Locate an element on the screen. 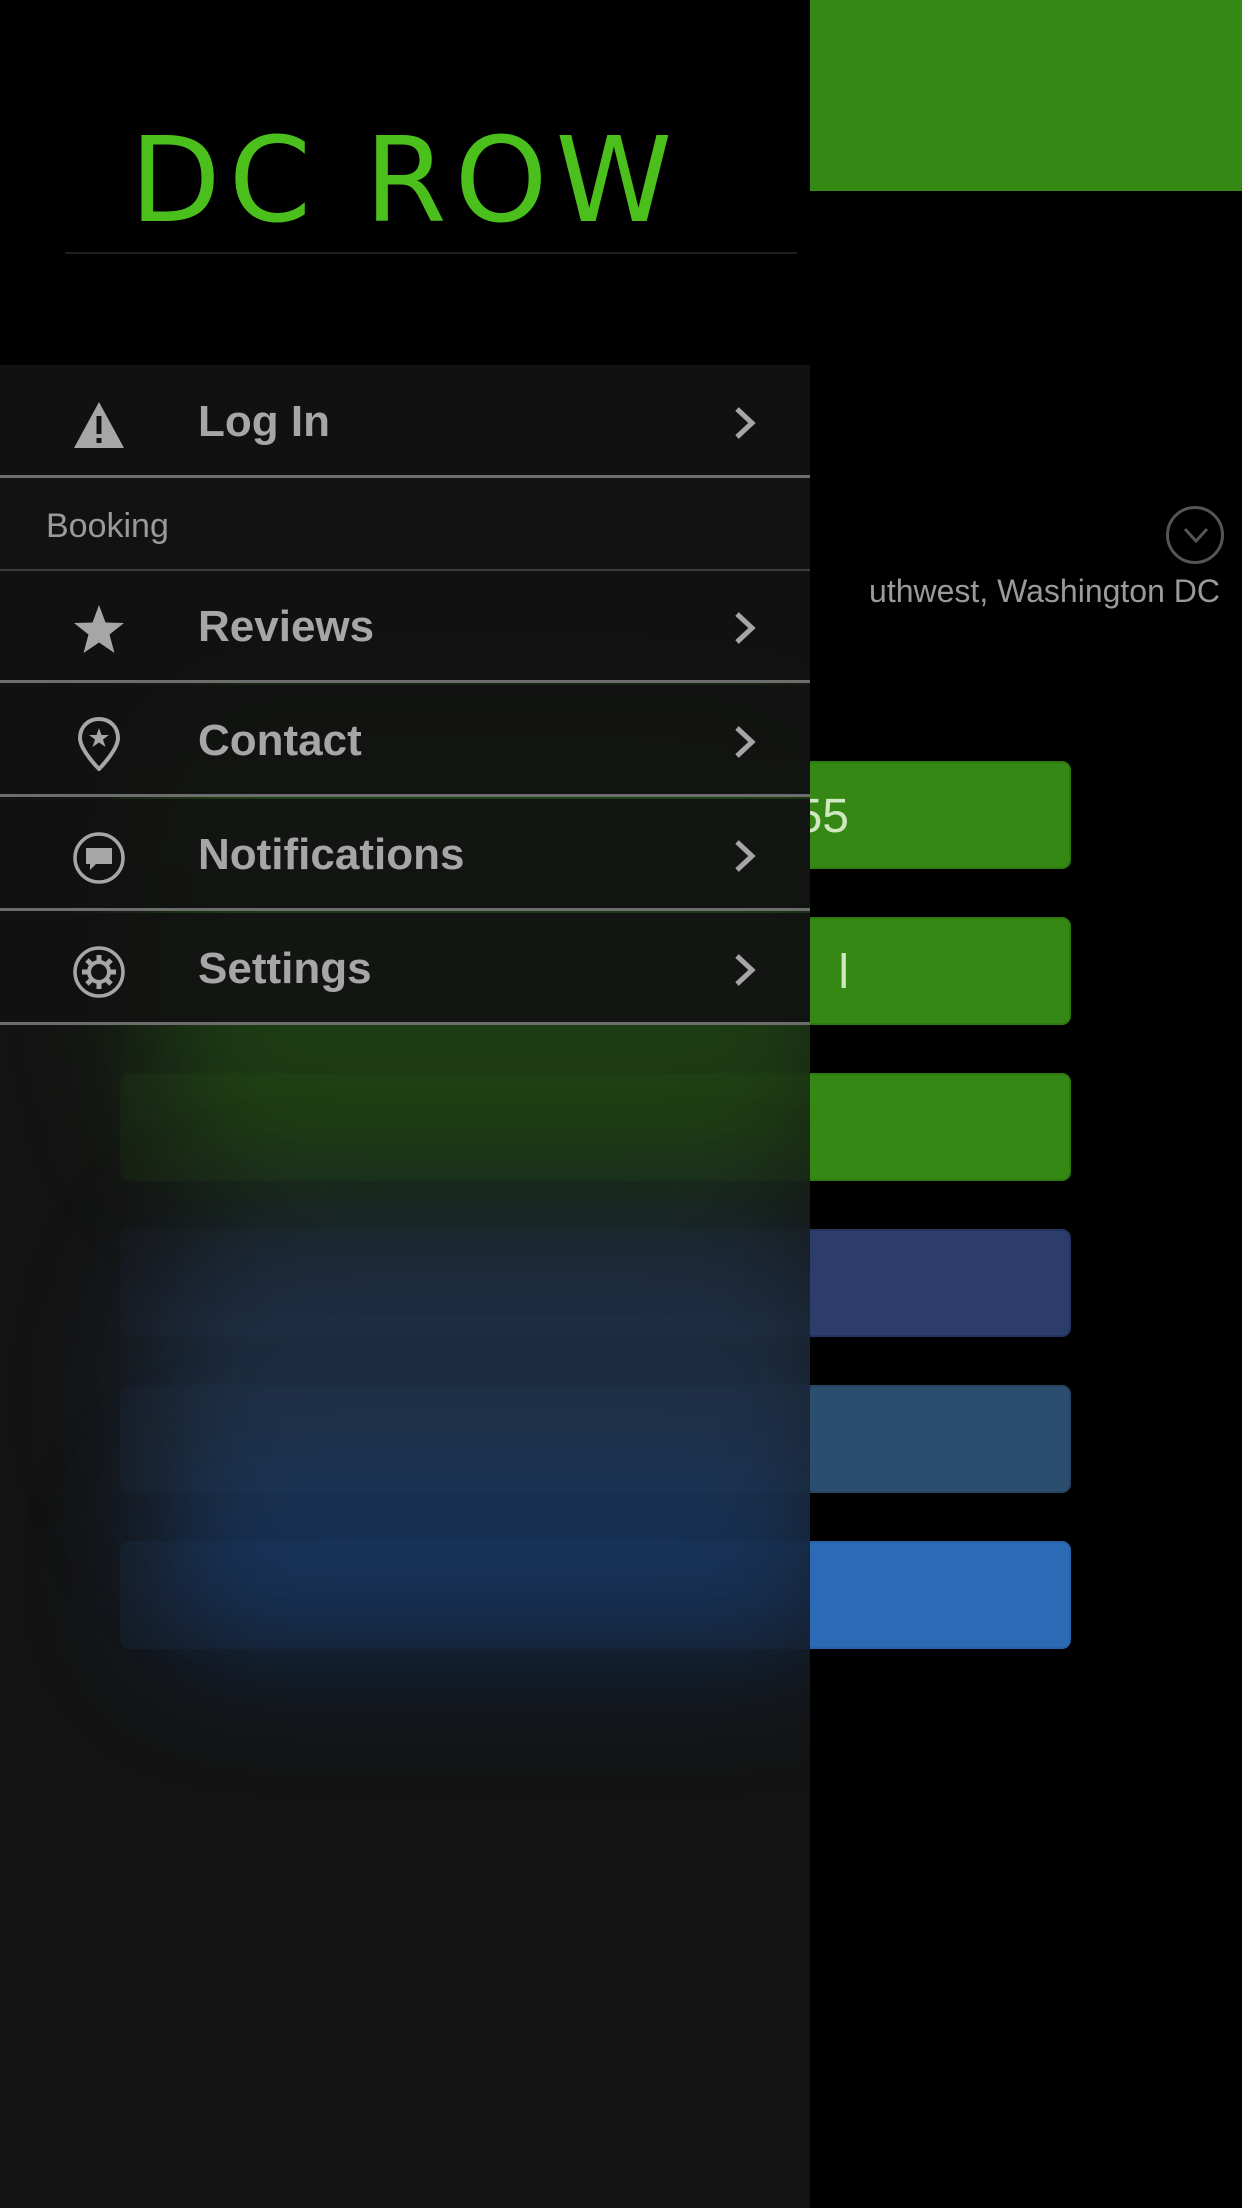 Image resolution: width=1242 pixels, height=2208 pixels. menu-item-label: Notifications is located at coordinates (331, 854).